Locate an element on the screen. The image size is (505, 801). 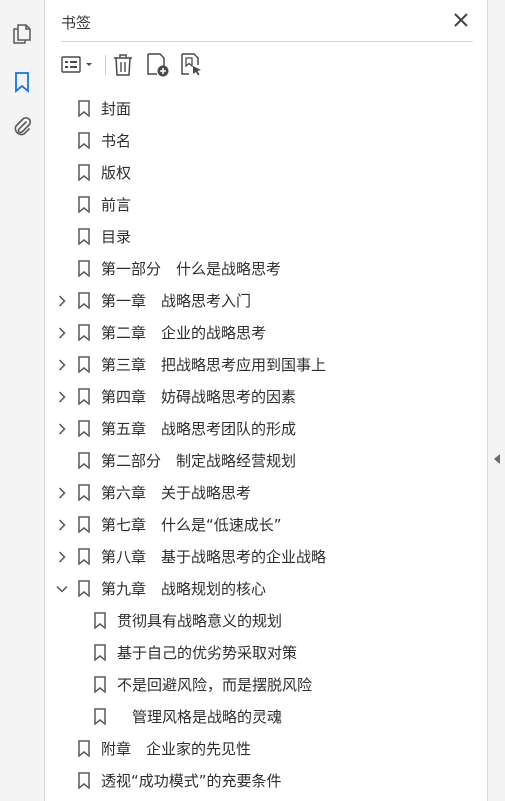
trash-icon is located at coordinates (123, 65).